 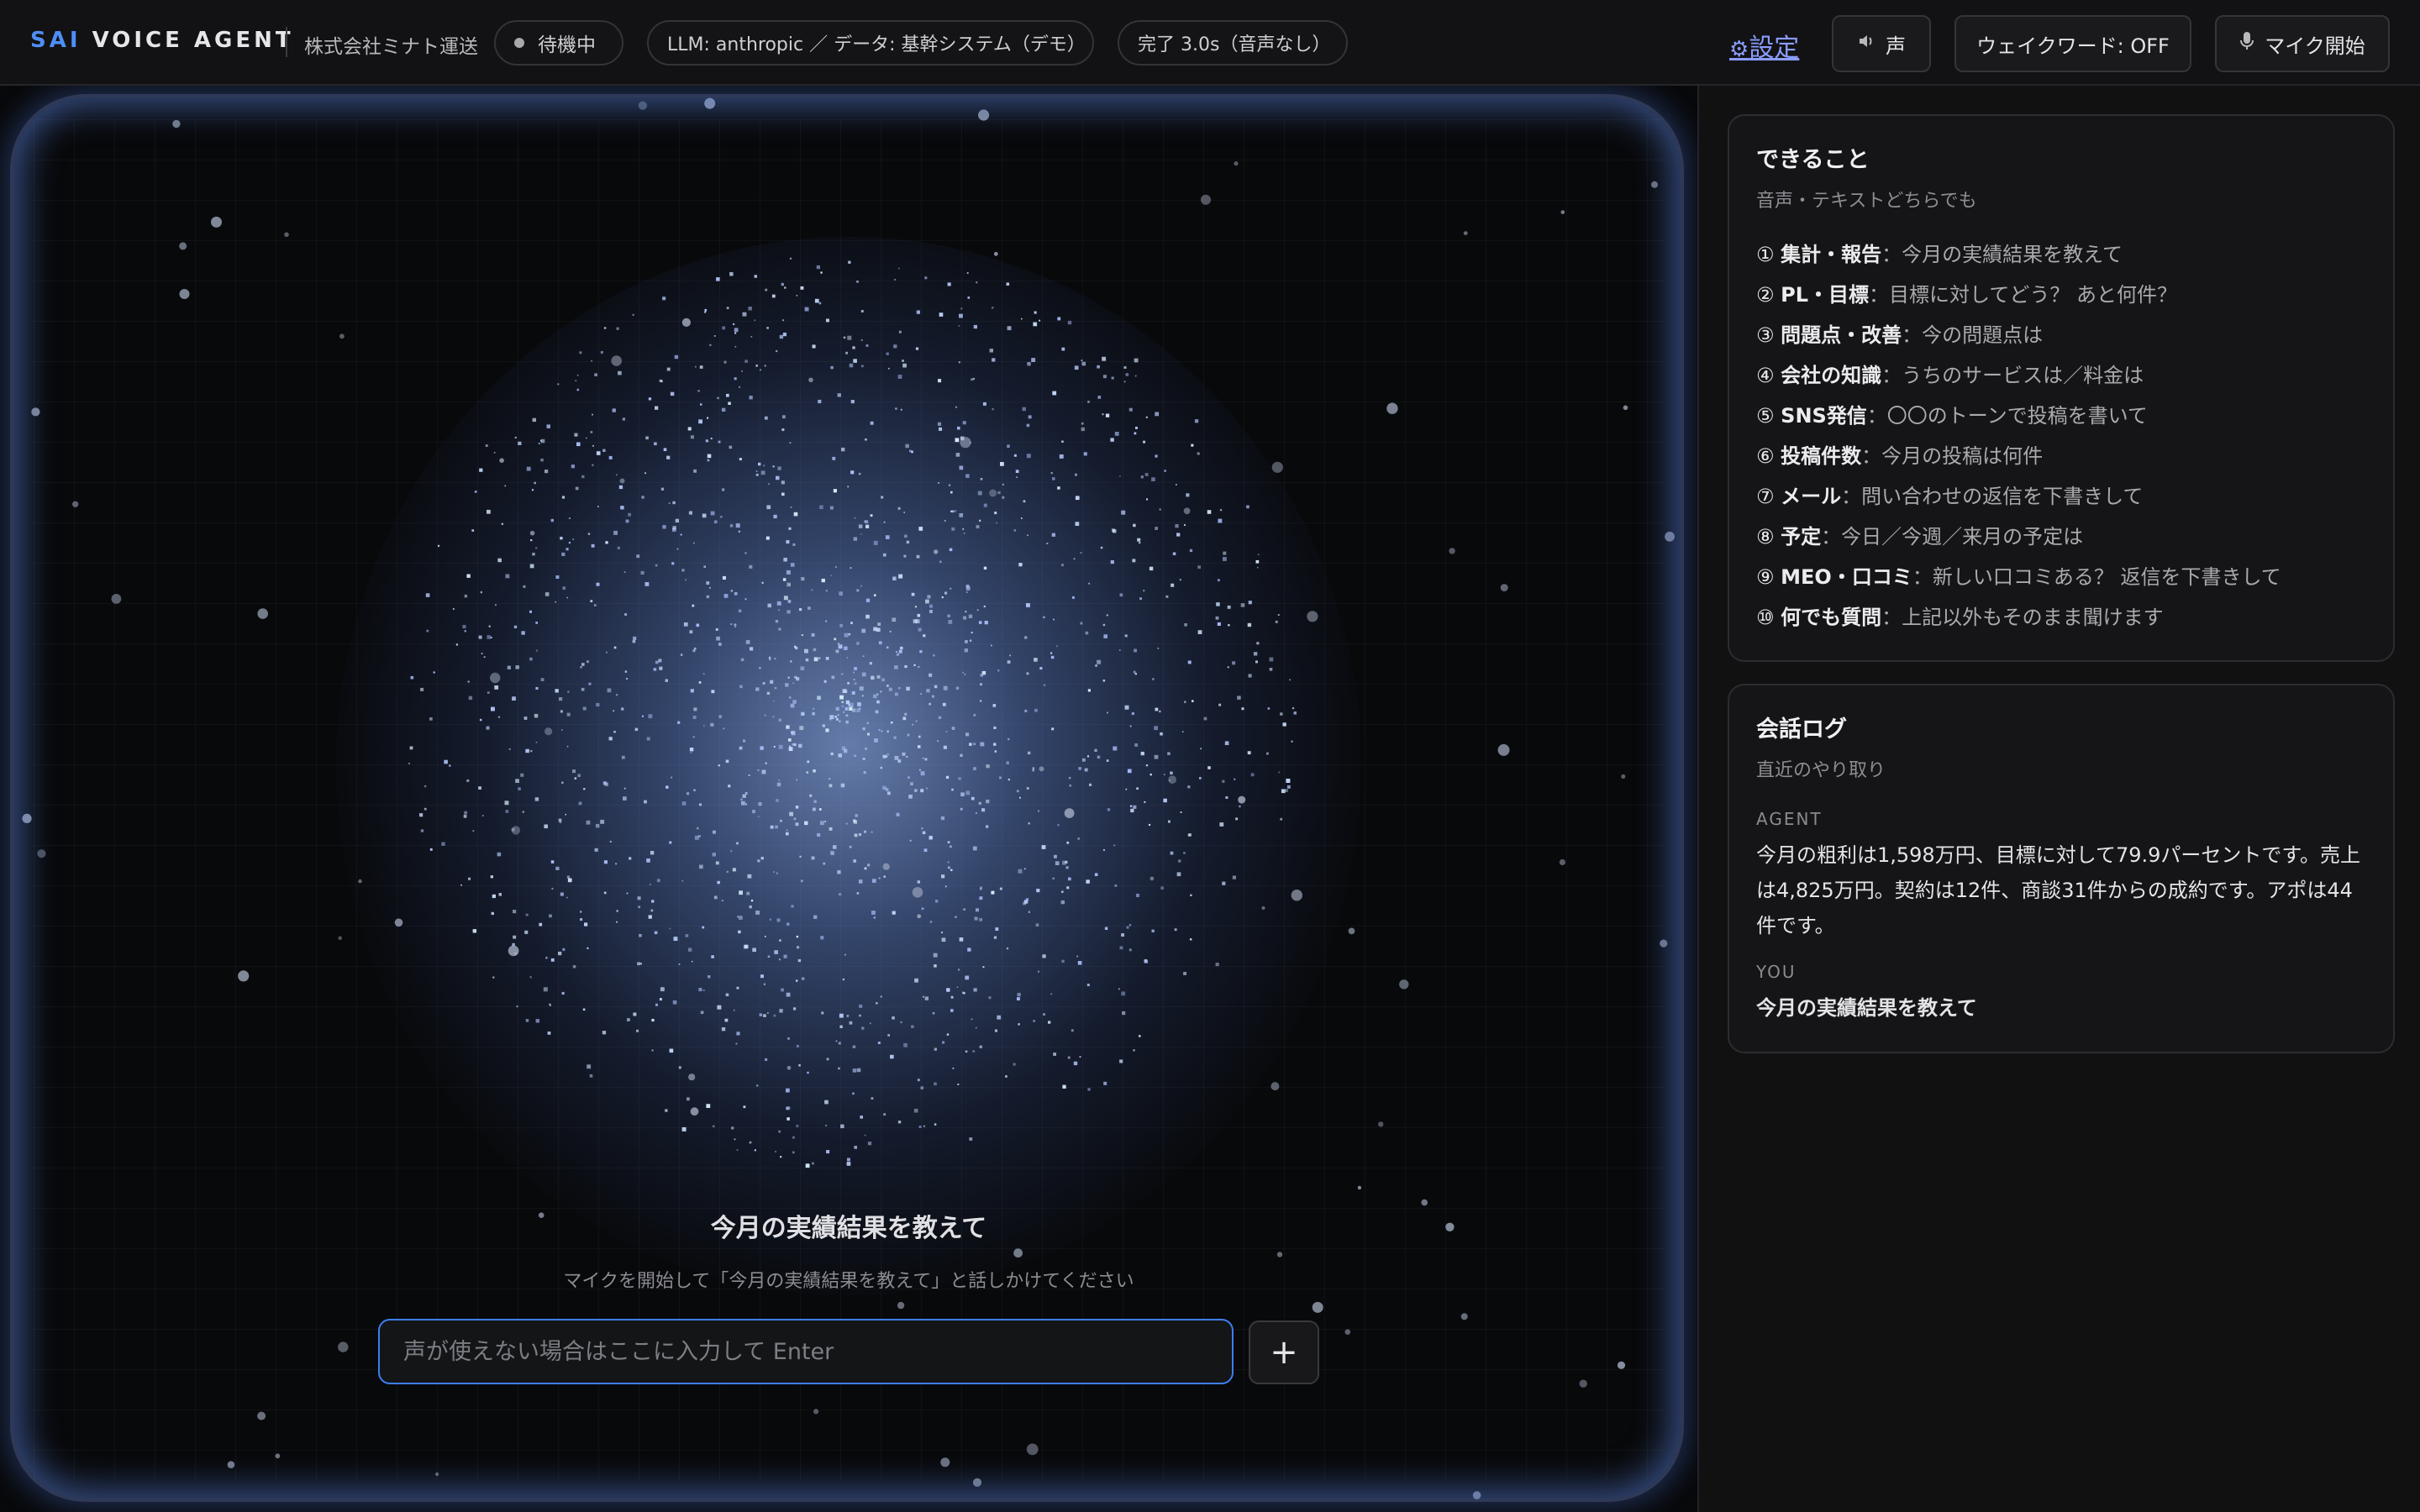 What do you see at coordinates (519, 43) in the screenshot?
I see `status-dot-icon` at bounding box center [519, 43].